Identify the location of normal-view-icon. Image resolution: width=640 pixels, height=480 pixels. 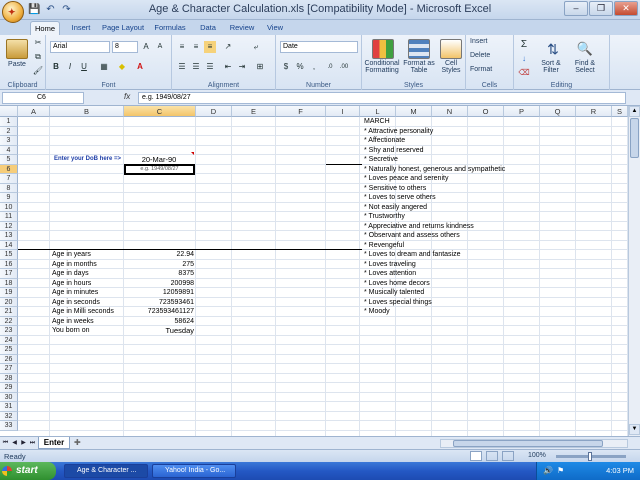
(476, 456).